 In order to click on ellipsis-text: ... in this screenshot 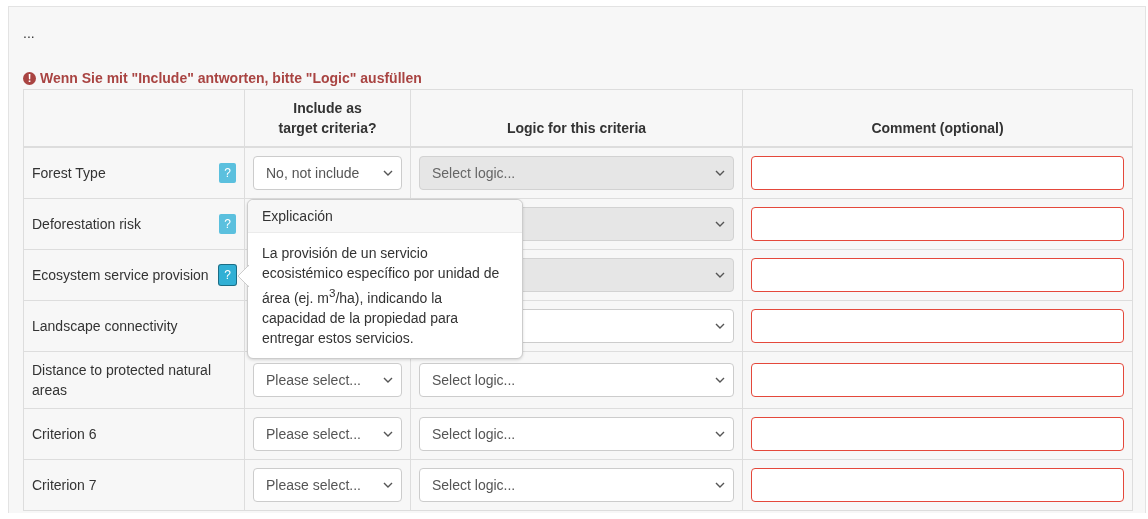, I will do `click(29, 34)`.